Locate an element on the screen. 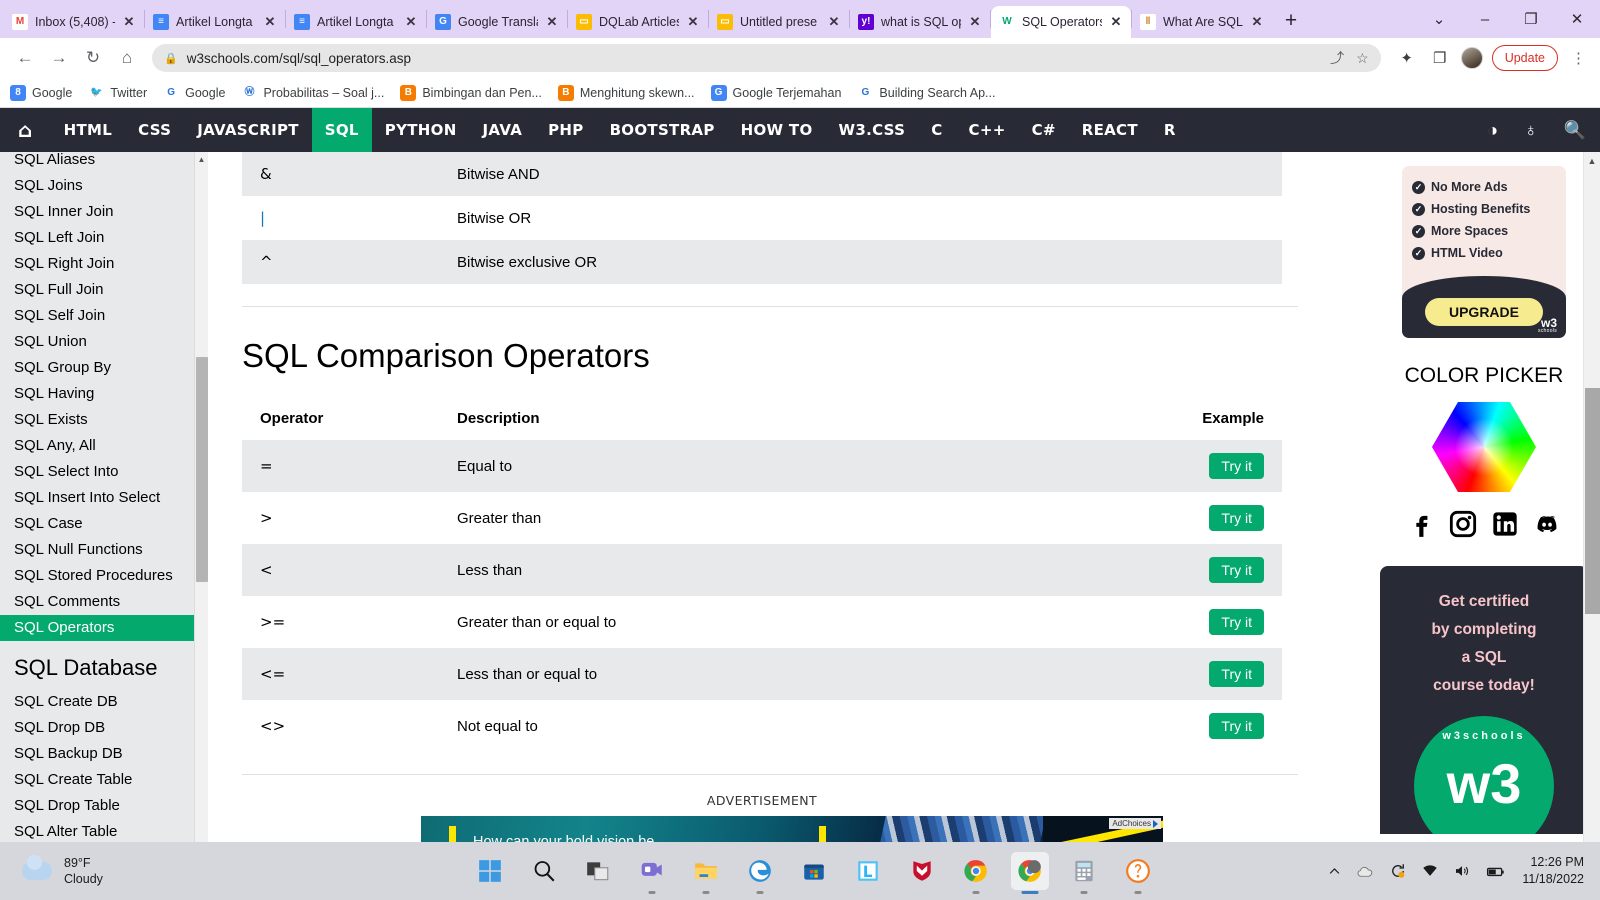 The width and height of the screenshot is (1600, 900). task-view-icon is located at coordinates (598, 871).